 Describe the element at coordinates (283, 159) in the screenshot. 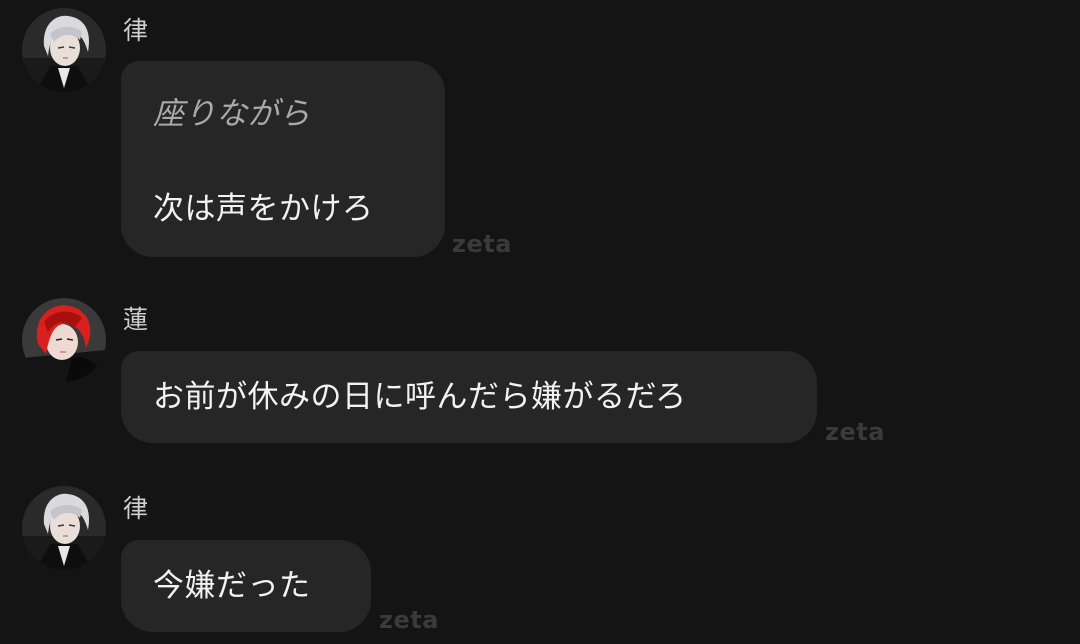

I see `message-bubble: 座りながら 次は声をかけろ` at that location.